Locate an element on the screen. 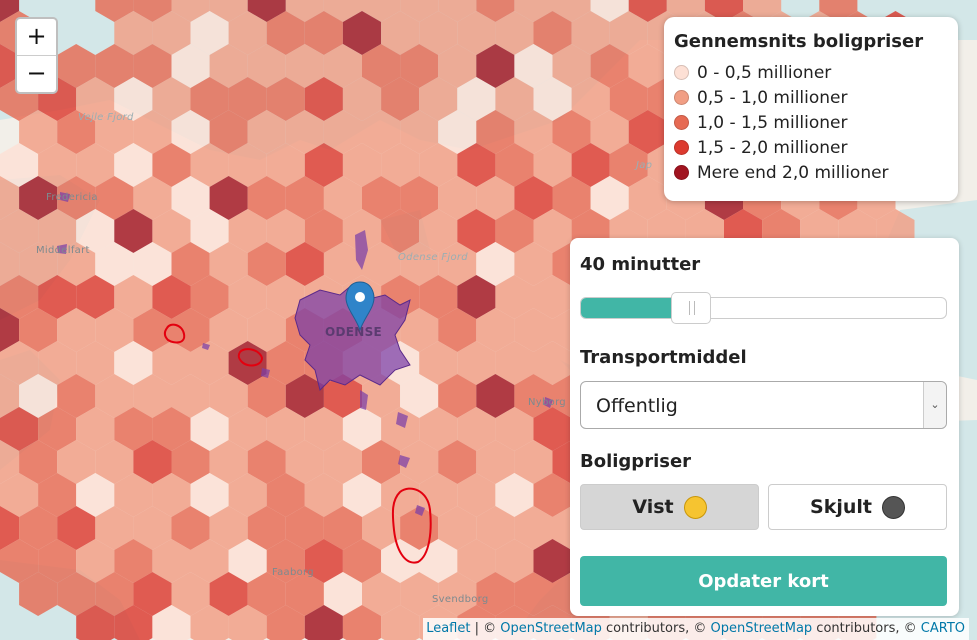 Image resolution: width=977 pixels, height=640 pixels. legend-item: 1,5 - 2,0 millioner is located at coordinates (811, 147).